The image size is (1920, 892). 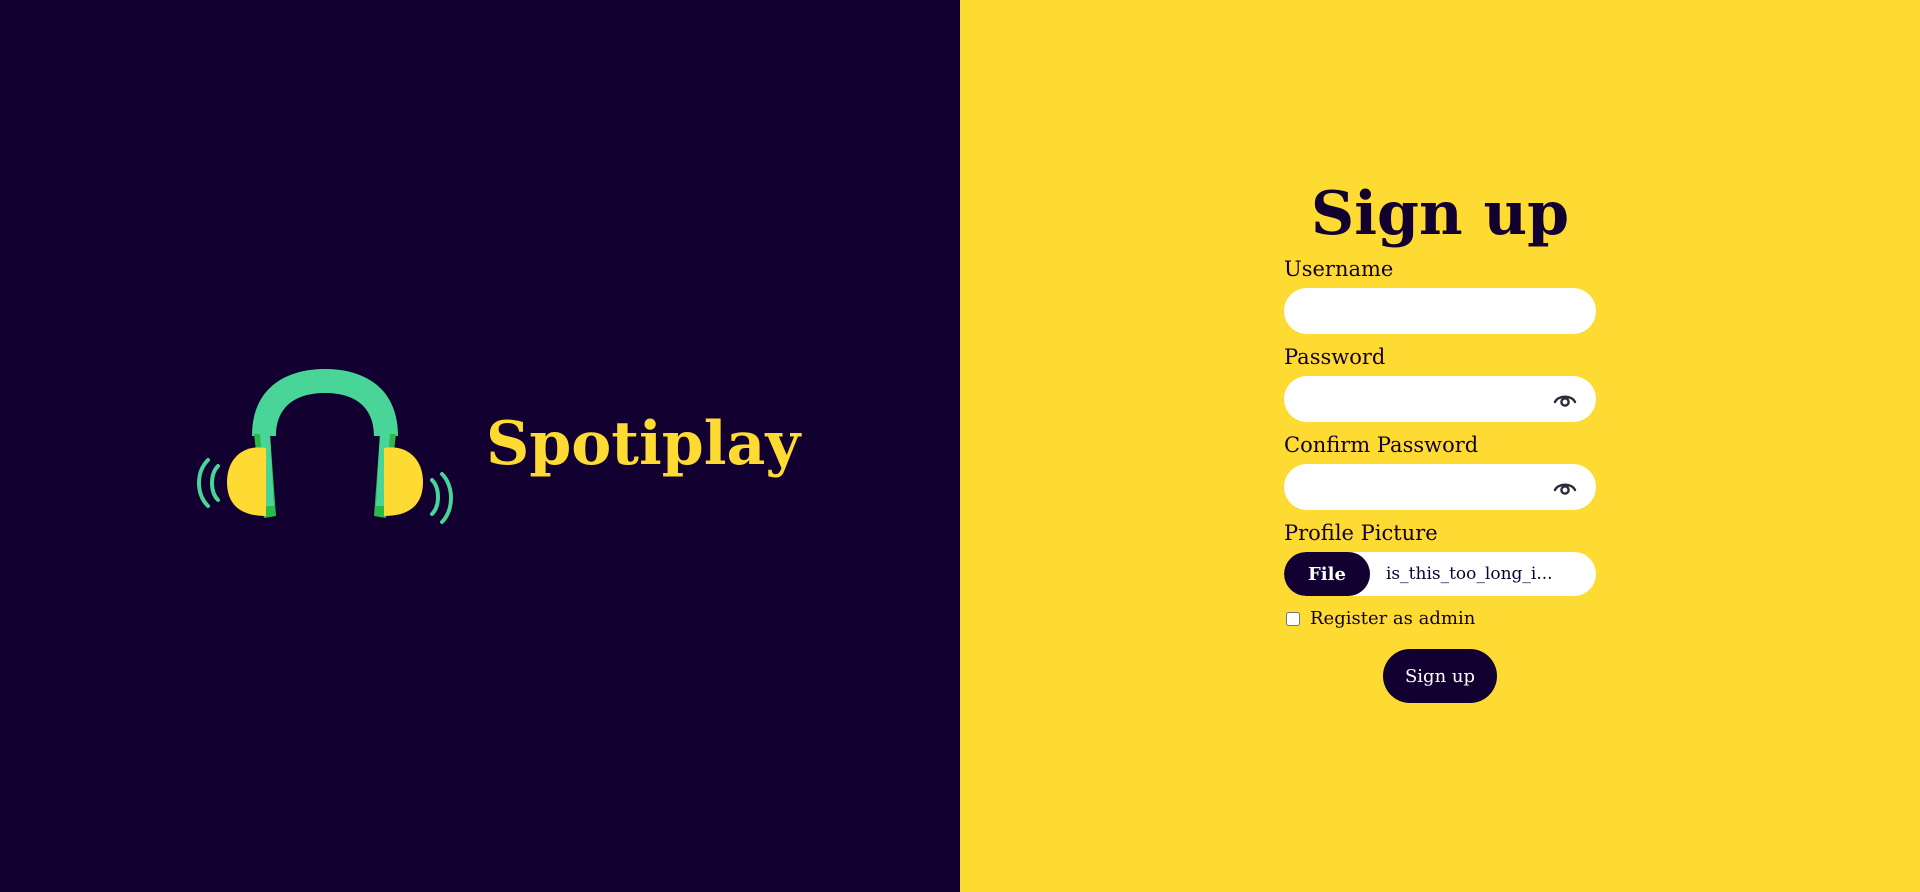 I want to click on file-button: File, so click(x=1327, y=574).